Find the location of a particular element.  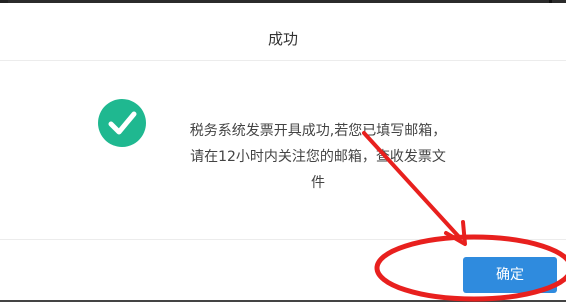

message-line-3: 件 is located at coordinates (318, 183).